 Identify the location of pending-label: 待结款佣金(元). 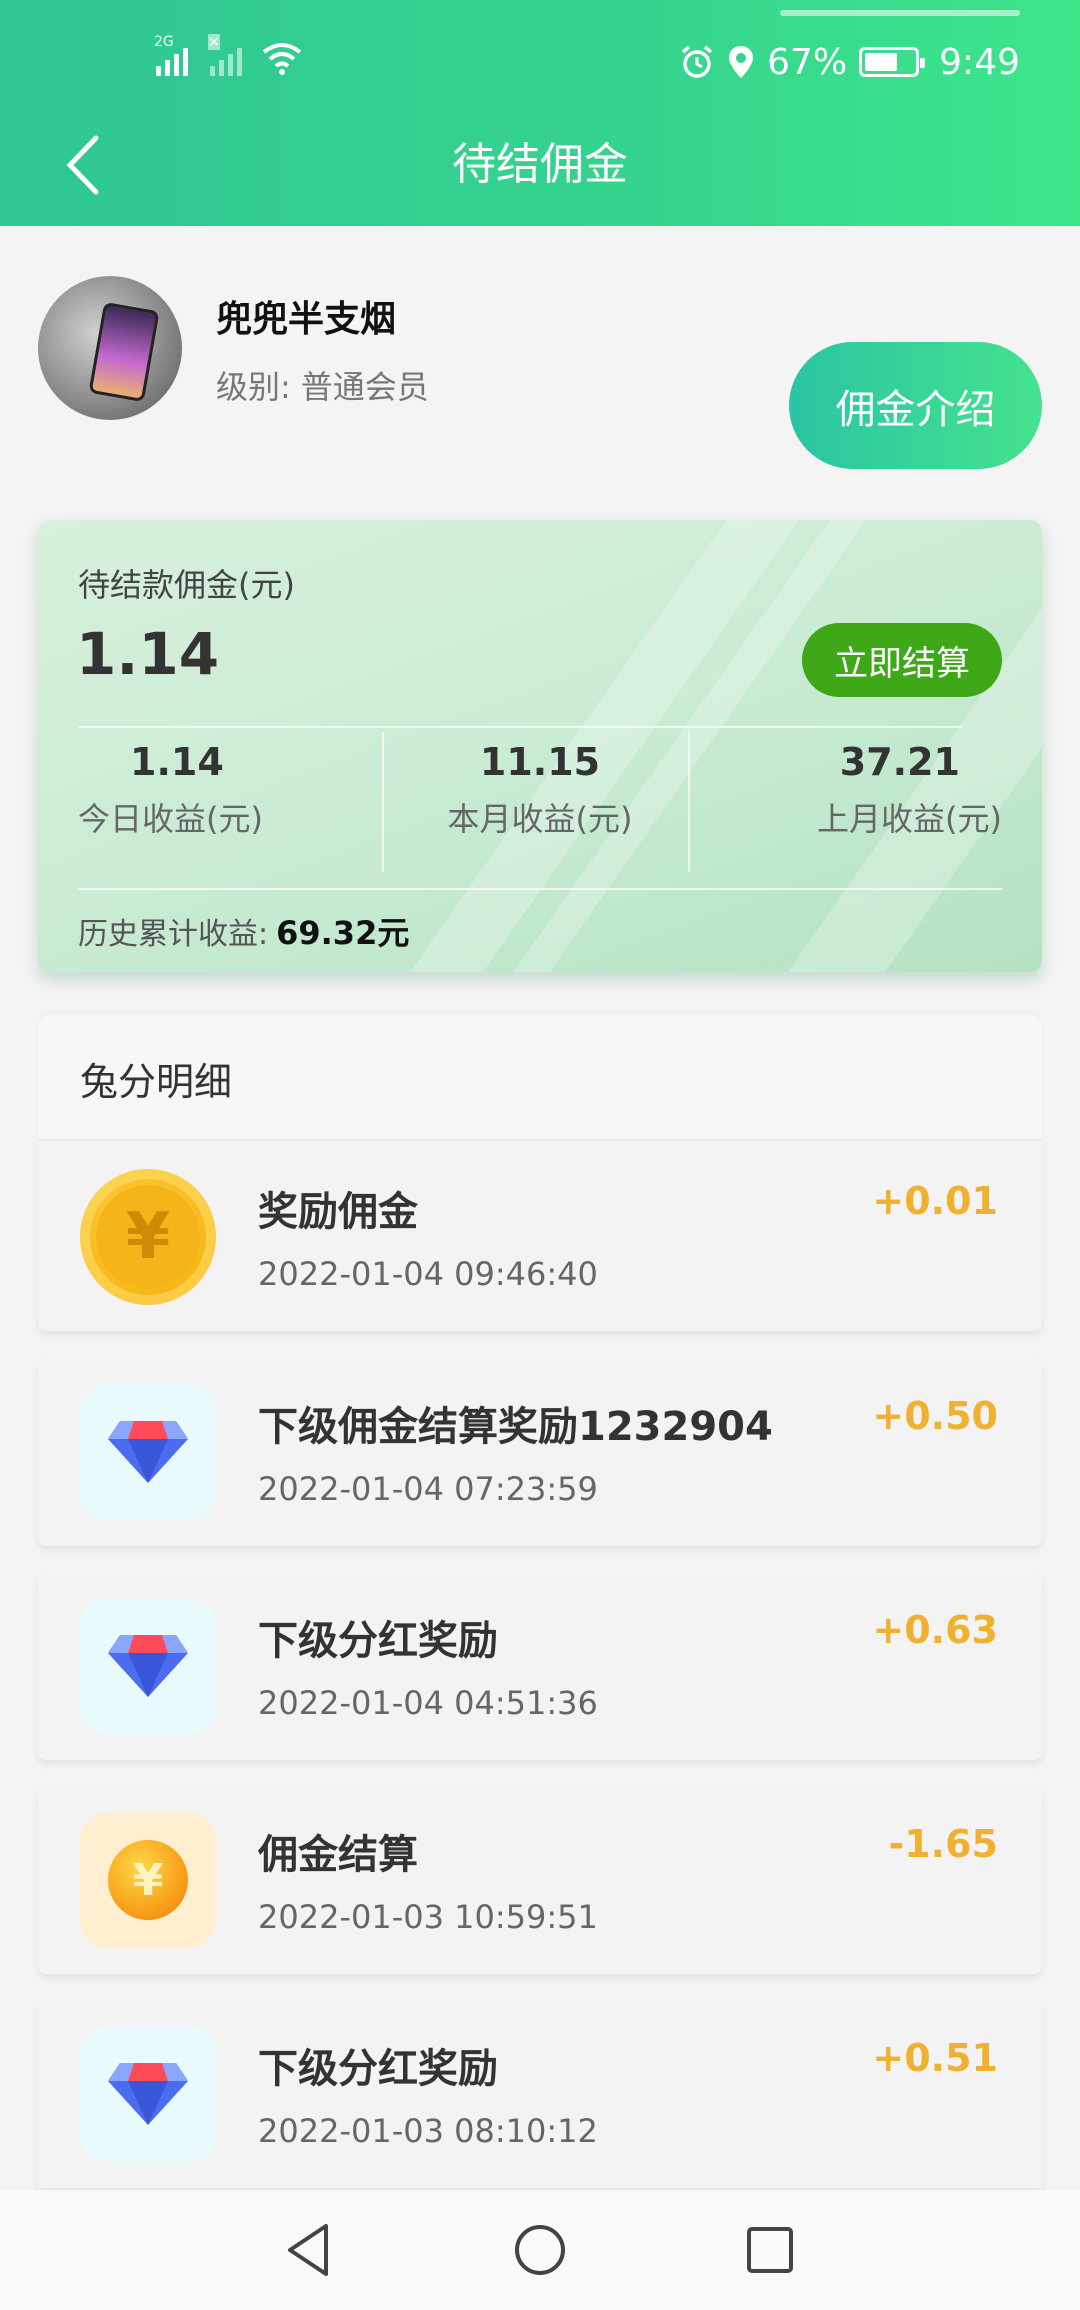
(186, 585).